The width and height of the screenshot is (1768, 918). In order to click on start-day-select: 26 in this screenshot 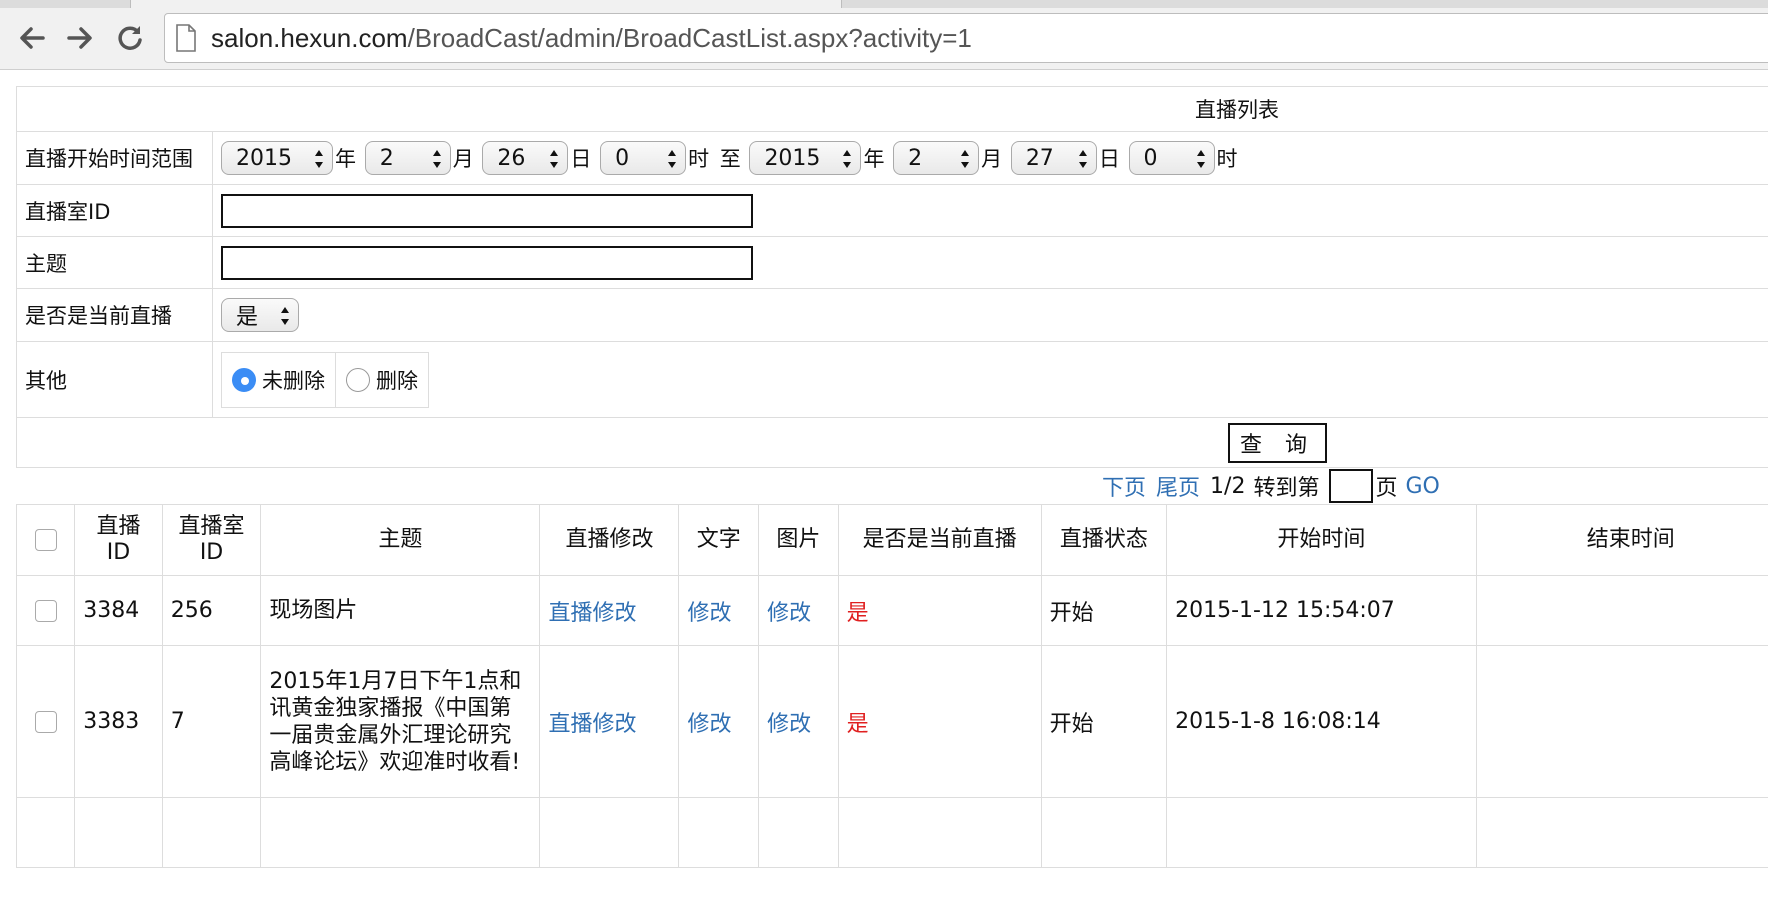, I will do `click(525, 158)`.